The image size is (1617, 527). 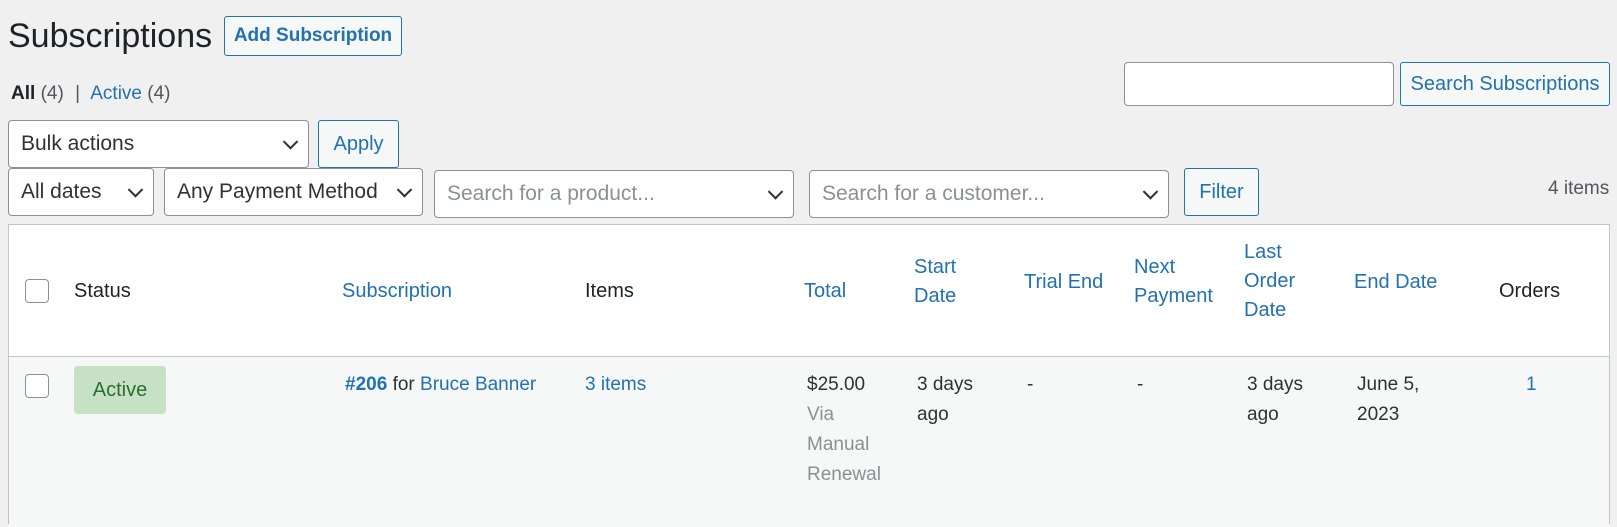 I want to click on search-subscriptions-button: Search Subscriptions, so click(x=1505, y=84).